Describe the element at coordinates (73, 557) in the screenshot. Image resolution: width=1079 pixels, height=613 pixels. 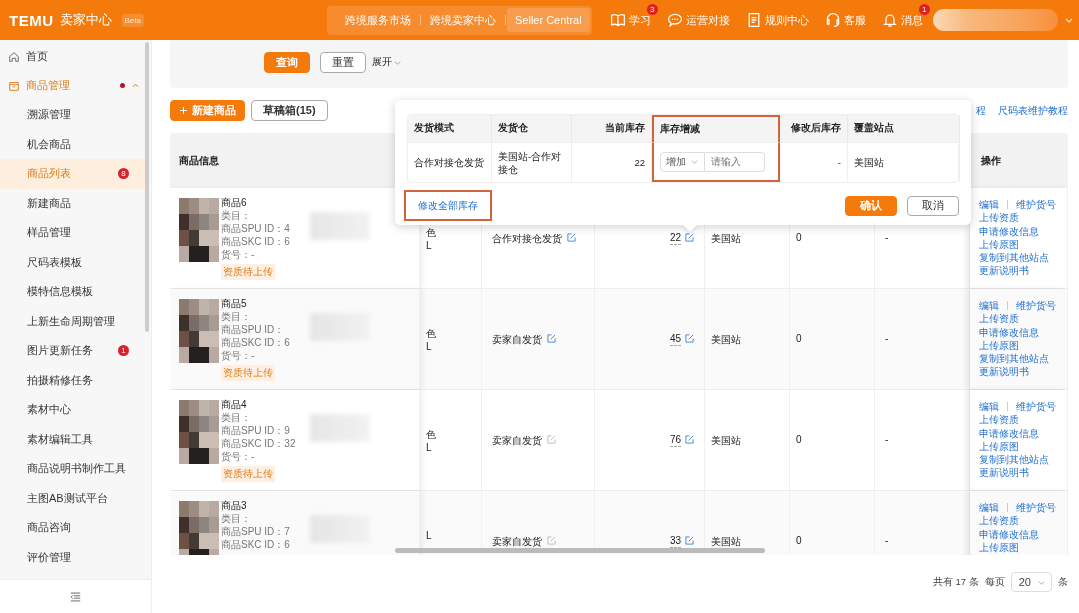
I see `sidebar-item: 评价管理` at that location.